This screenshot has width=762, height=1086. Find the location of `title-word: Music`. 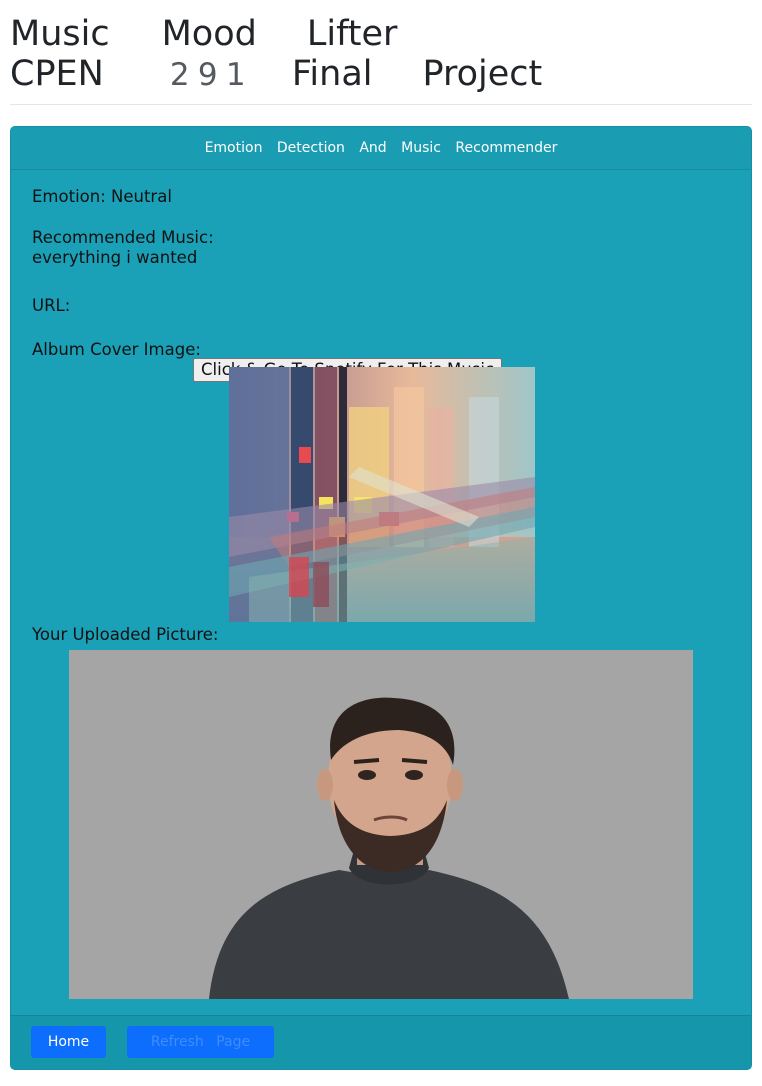

title-word: Music is located at coordinates (60, 34).